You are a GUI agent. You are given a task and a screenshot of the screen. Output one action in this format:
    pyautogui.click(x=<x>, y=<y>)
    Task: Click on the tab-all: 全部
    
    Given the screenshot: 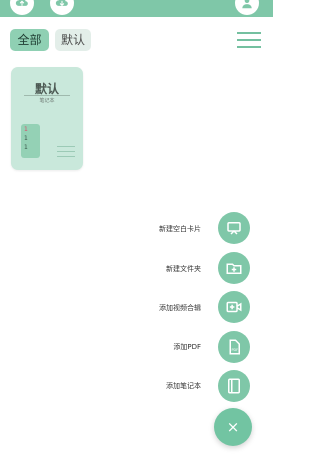 What is the action you would take?
    pyautogui.click(x=29, y=40)
    